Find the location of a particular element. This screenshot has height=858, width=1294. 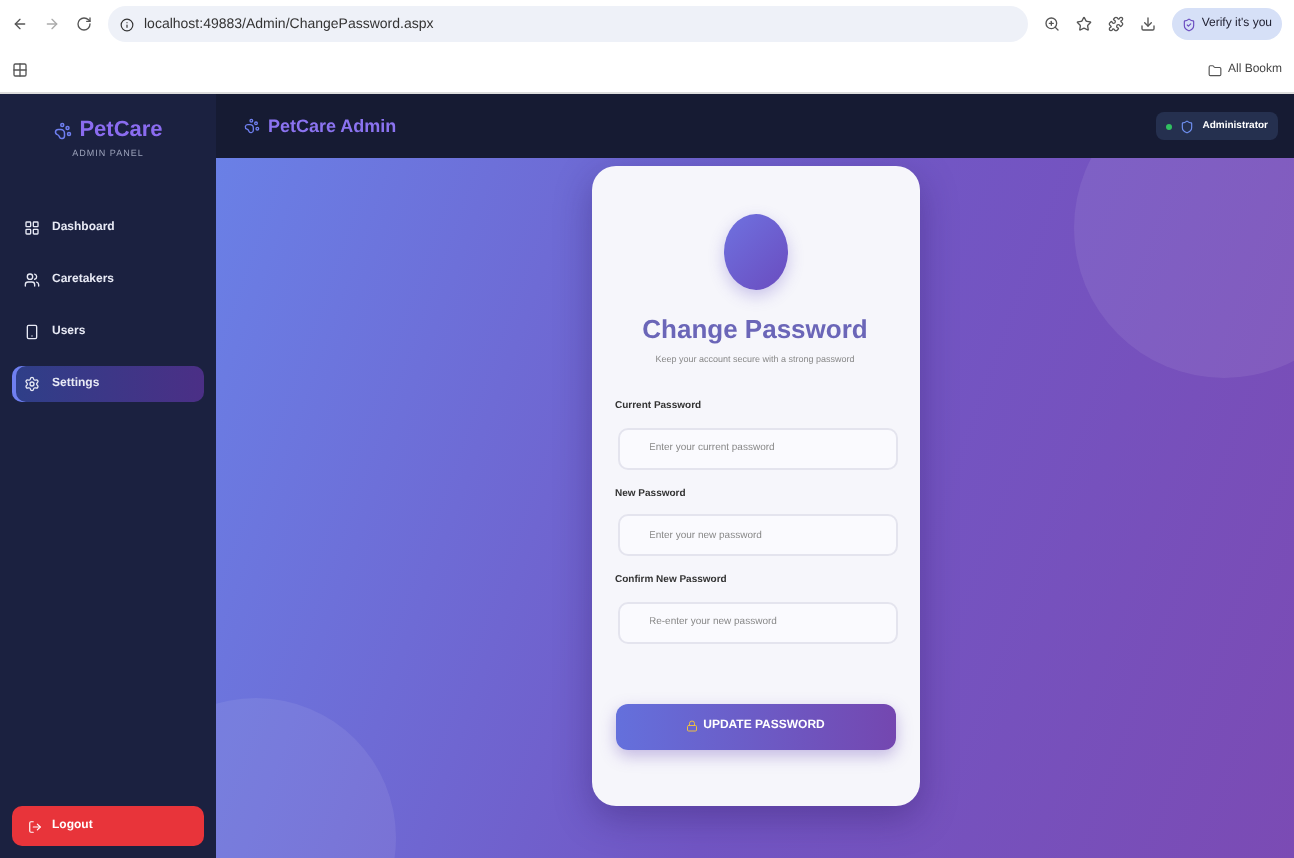

status-dot is located at coordinates (1169, 126).